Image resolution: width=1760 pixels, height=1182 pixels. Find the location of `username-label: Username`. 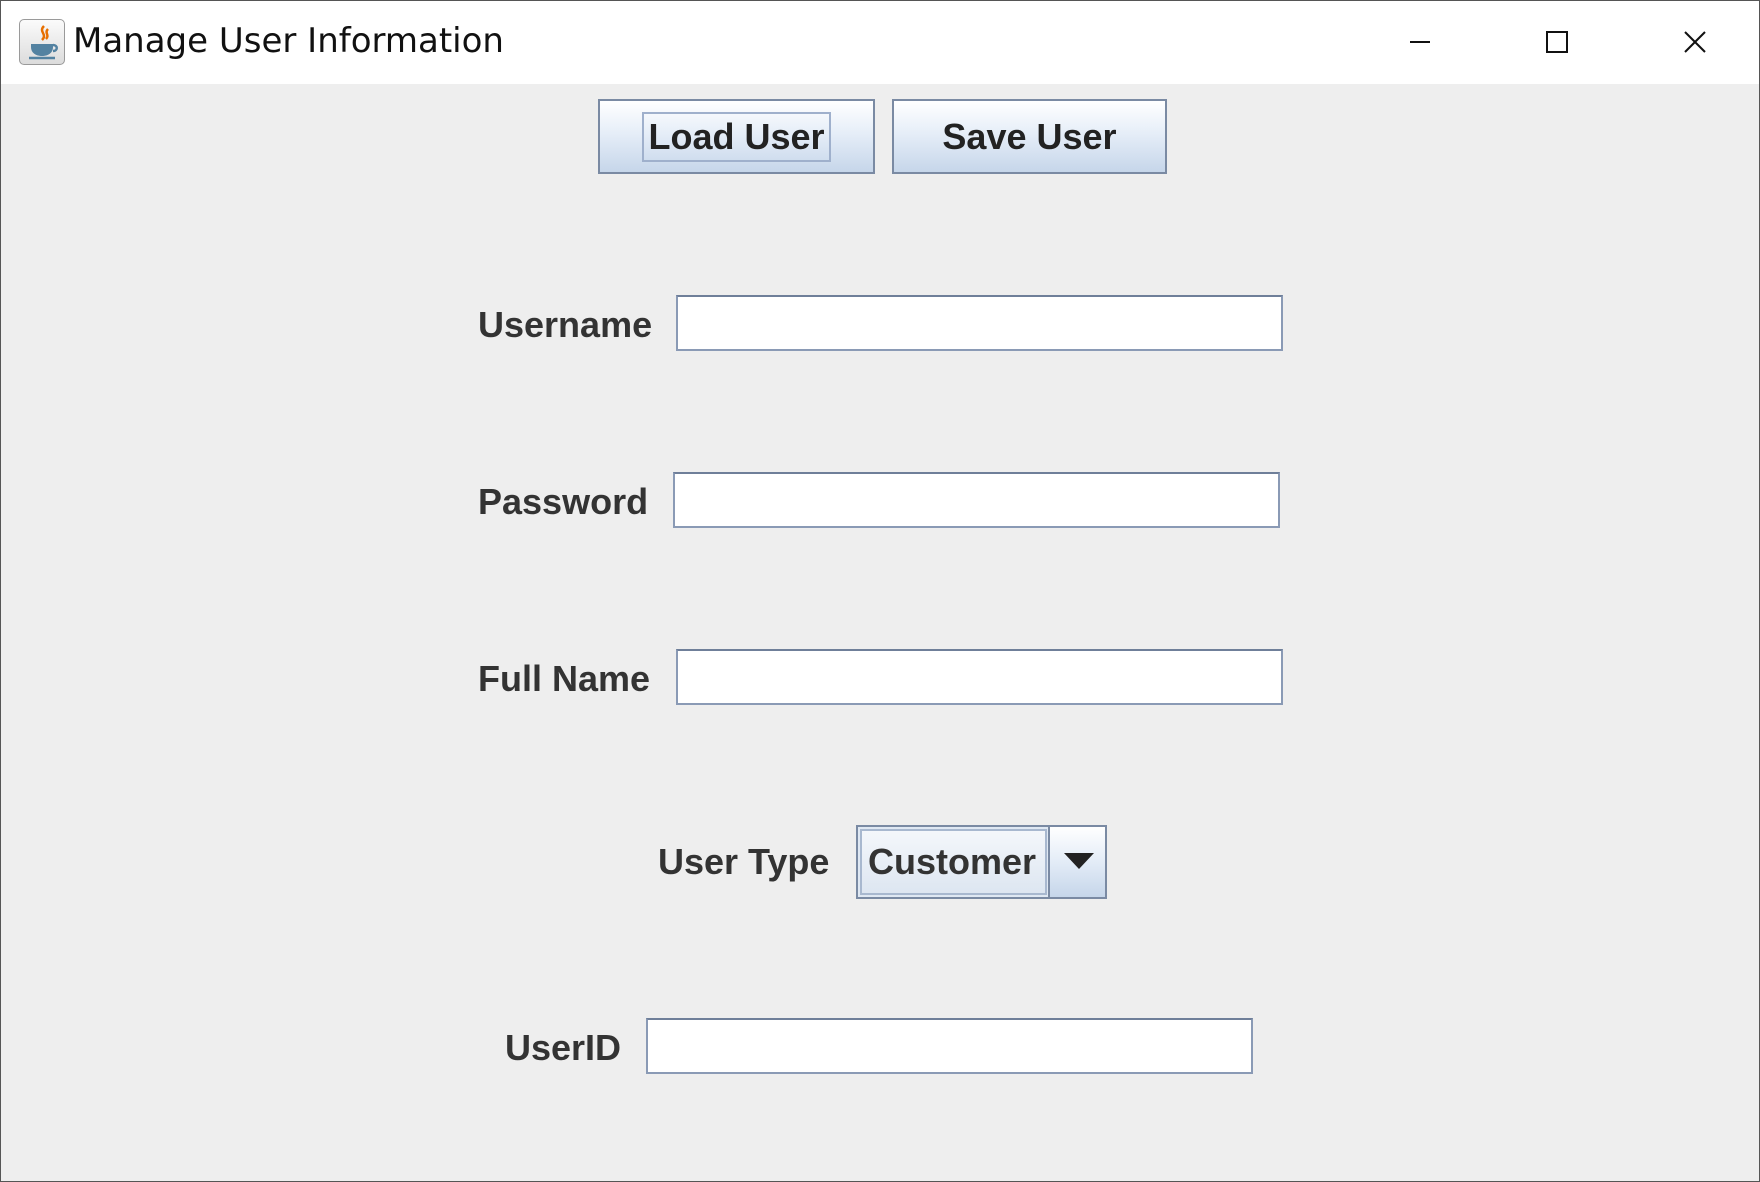

username-label: Username is located at coordinates (565, 324).